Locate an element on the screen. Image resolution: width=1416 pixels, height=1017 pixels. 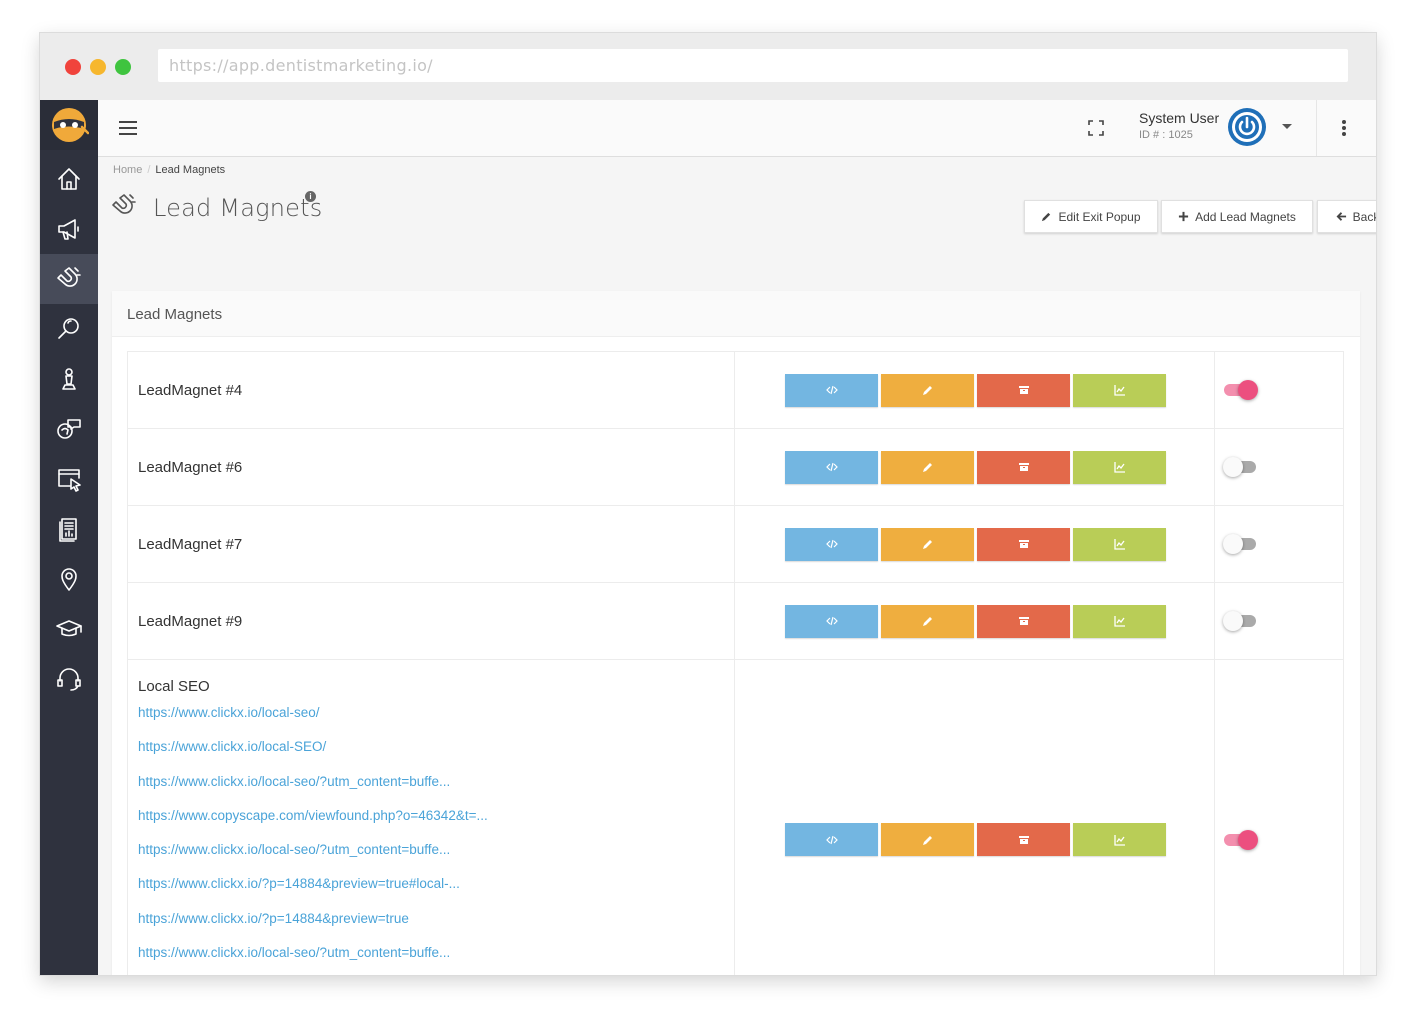
menu-toggle-icon is located at coordinates (128, 128).